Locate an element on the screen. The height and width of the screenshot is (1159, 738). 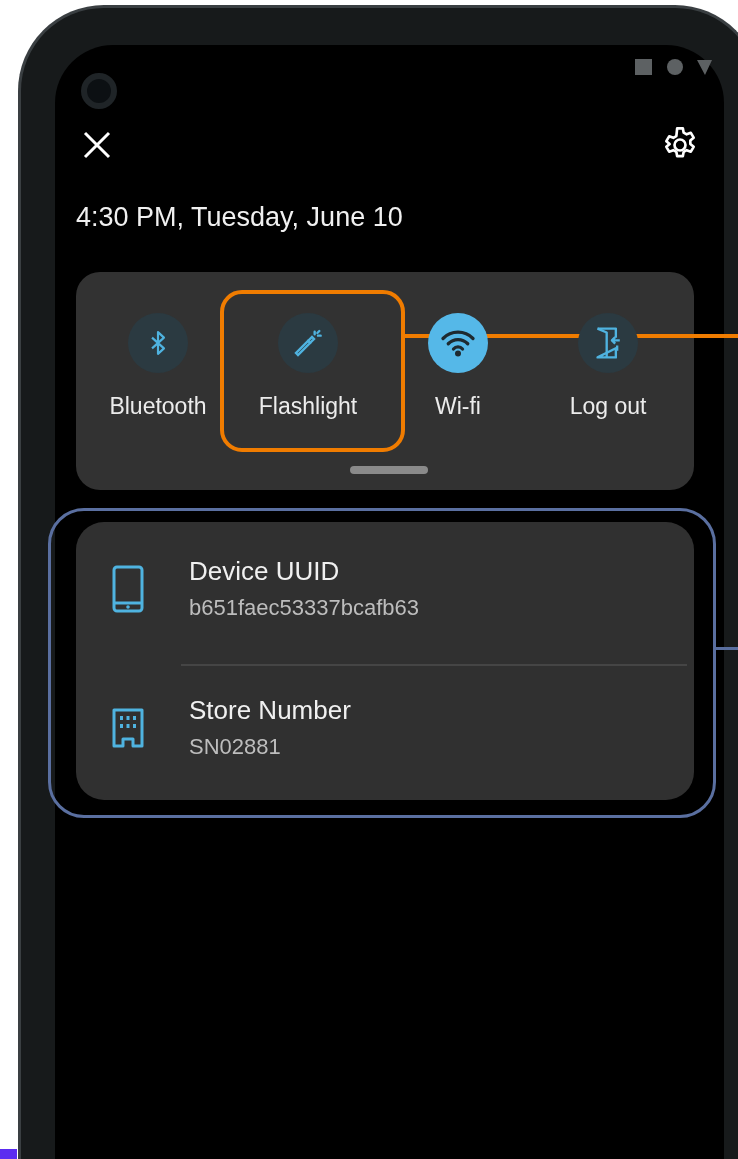
flashlight-icon is located at coordinates (308, 343).